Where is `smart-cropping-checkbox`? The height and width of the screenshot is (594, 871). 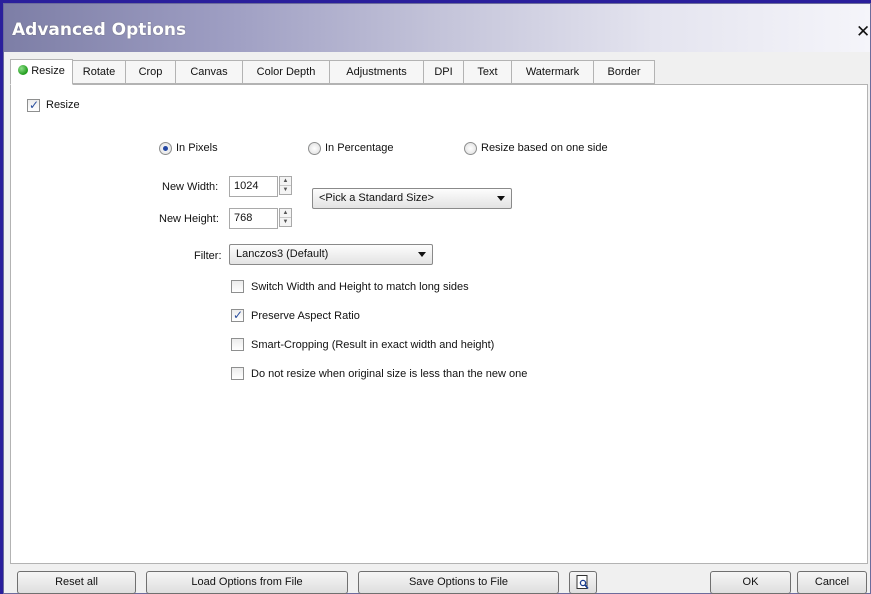 smart-cropping-checkbox is located at coordinates (237, 344).